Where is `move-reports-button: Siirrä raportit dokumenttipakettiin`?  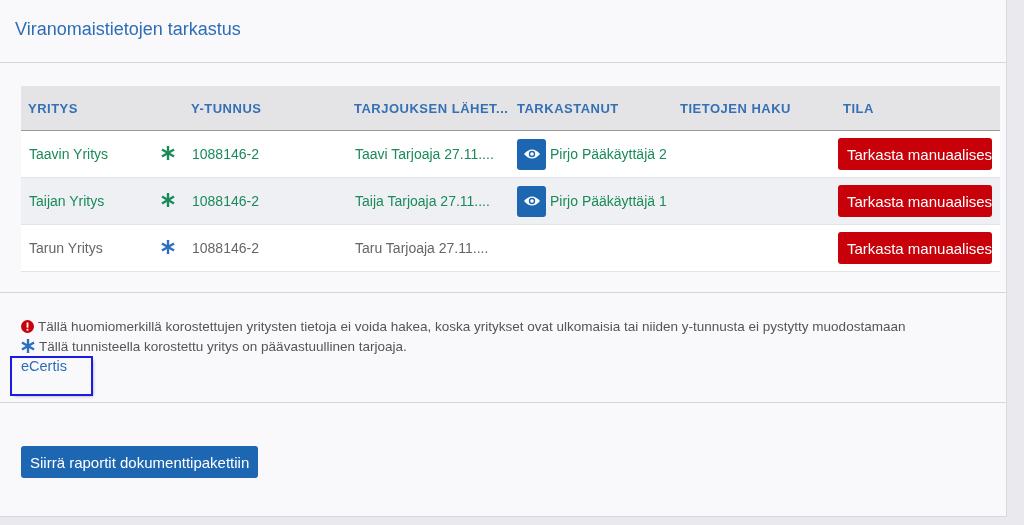 move-reports-button: Siirrä raportit dokumenttipakettiin is located at coordinates (140, 462).